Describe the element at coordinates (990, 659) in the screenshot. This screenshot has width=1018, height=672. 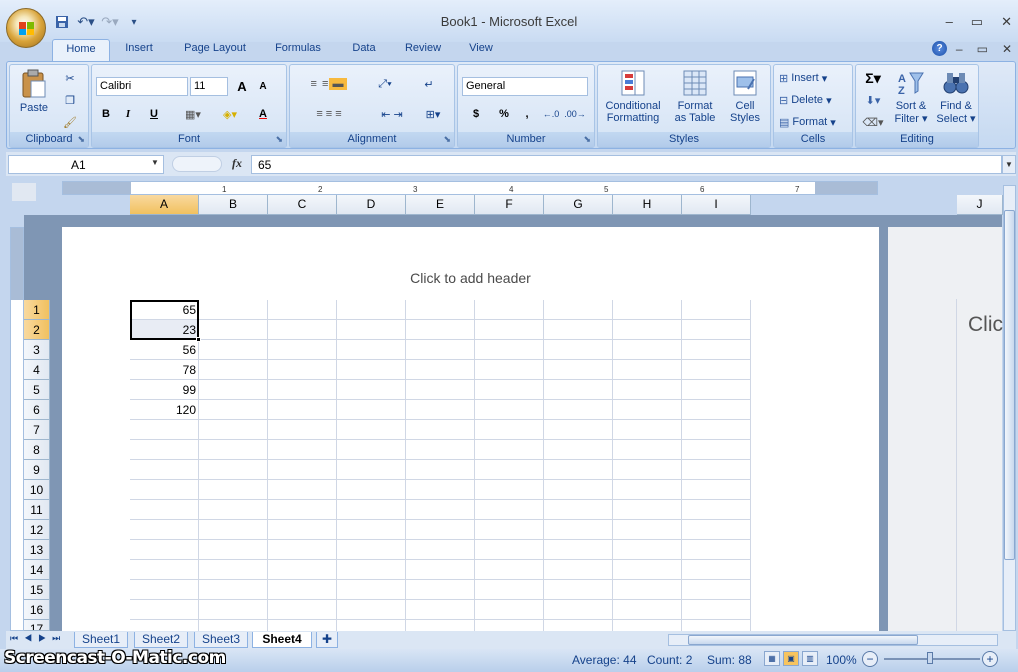
I see `zoom-in-icon: +` at that location.